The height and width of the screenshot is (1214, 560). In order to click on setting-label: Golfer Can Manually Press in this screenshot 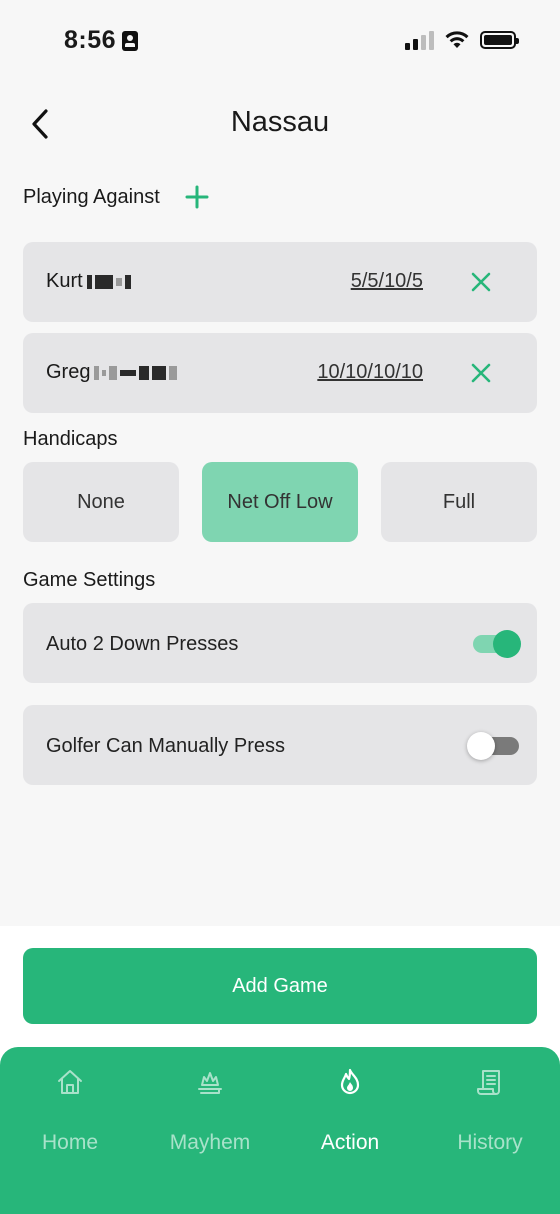, I will do `click(165, 746)`.